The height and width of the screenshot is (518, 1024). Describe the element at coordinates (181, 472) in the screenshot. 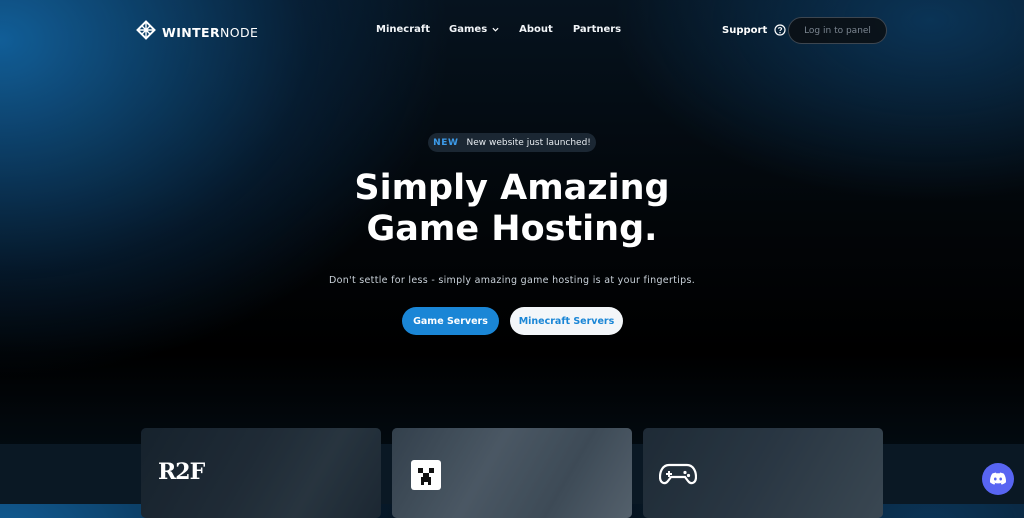

I see `r2f-logo: R2F` at that location.